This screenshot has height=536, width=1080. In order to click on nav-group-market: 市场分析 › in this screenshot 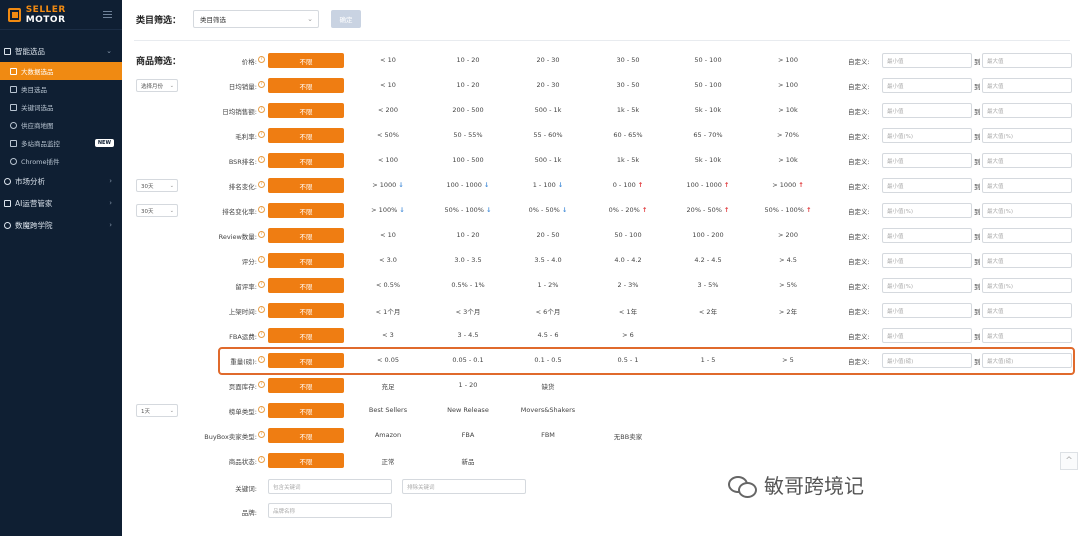, I will do `click(61, 181)`.